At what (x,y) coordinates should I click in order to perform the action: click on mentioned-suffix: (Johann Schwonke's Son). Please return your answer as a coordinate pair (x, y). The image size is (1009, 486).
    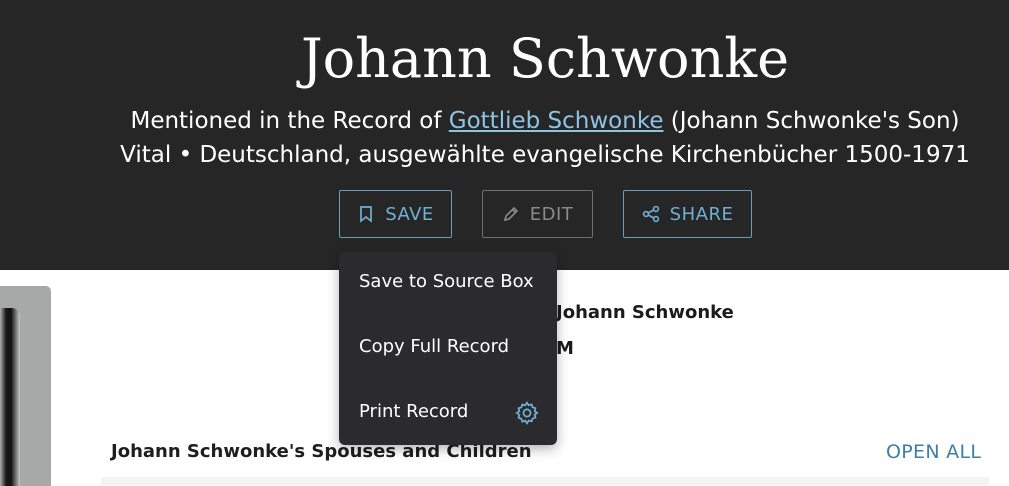
    Looking at the image, I should click on (811, 121).